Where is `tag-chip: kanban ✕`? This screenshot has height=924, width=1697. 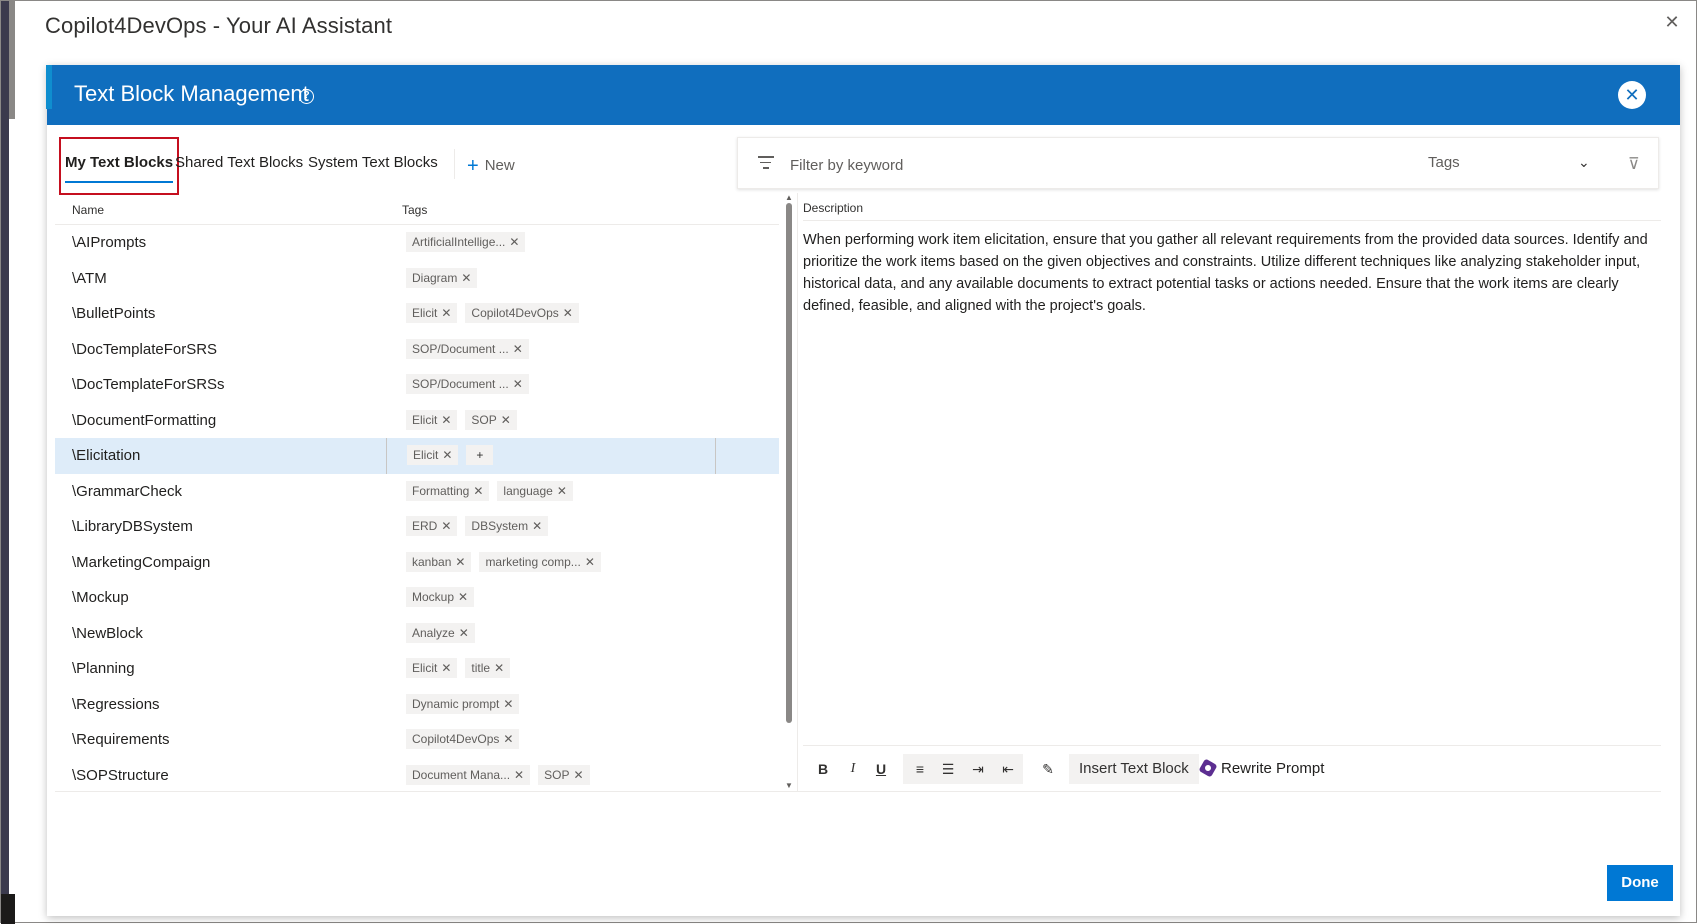 tag-chip: kanban ✕ is located at coordinates (439, 561).